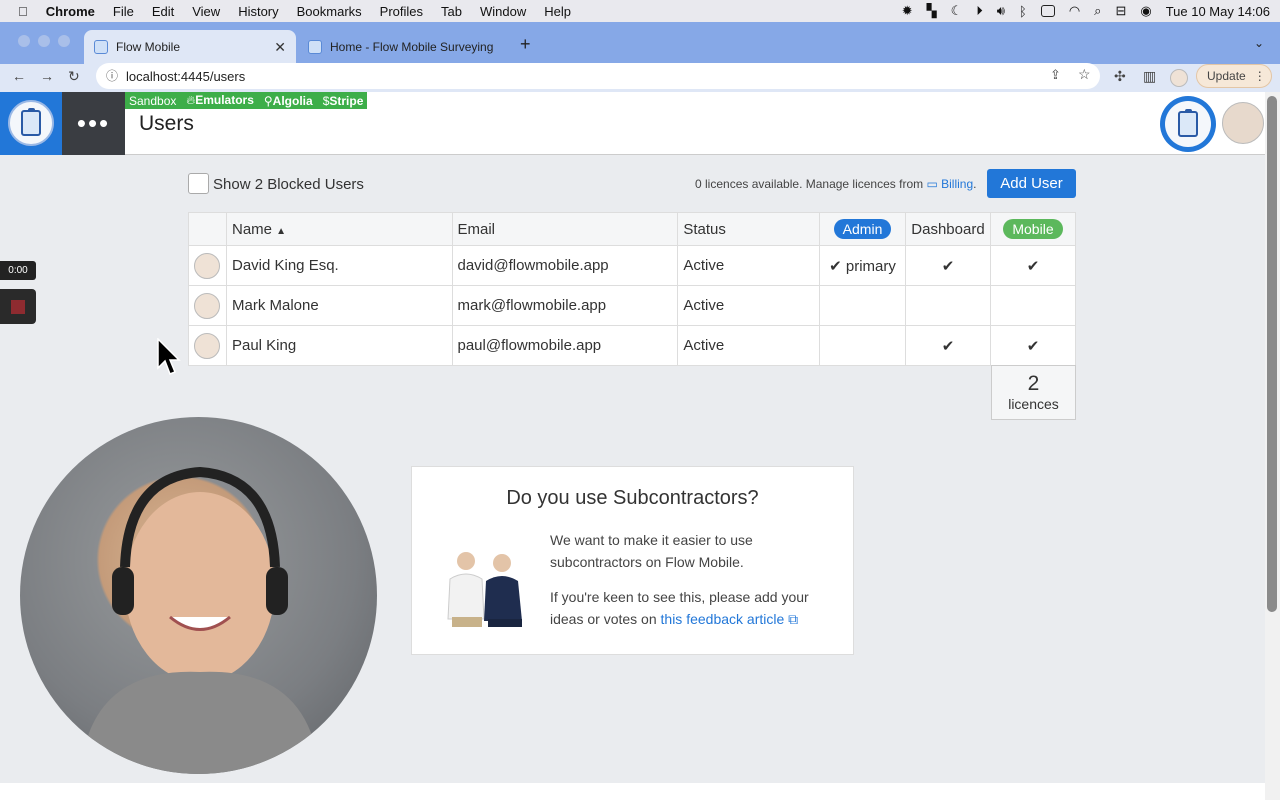 The image size is (1280, 800). What do you see at coordinates (206, 11) in the screenshot?
I see `menu-view: View` at bounding box center [206, 11].